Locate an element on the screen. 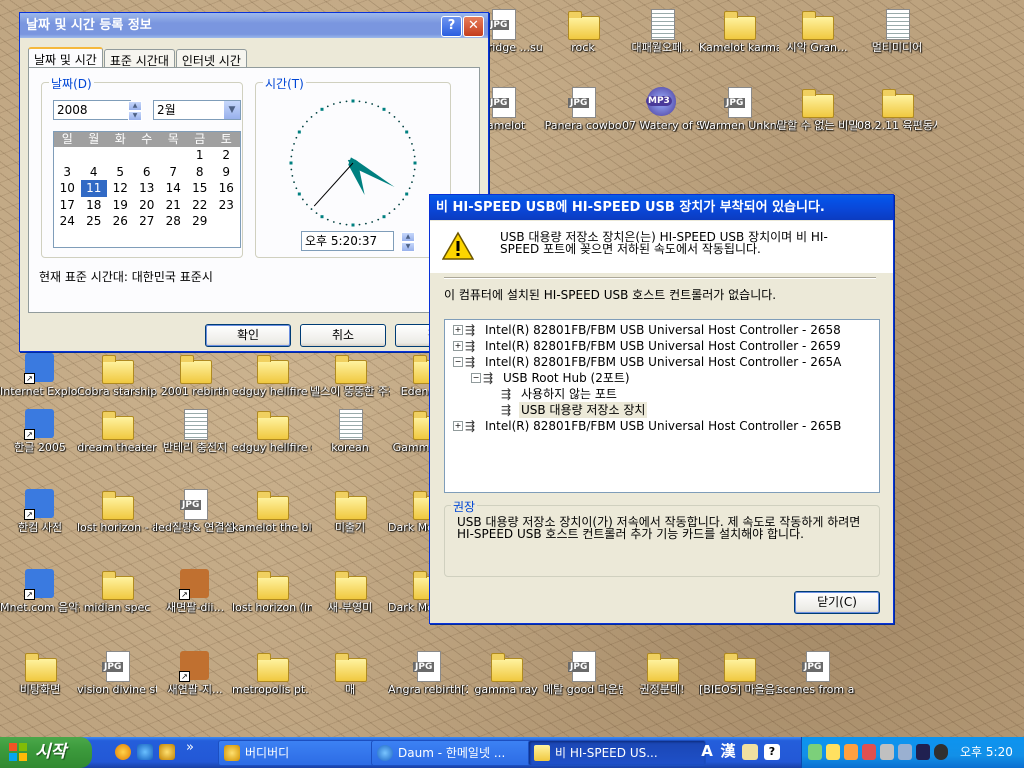 Image resolution: width=1024 pixels, height=768 pixels. desktop-icon: korean is located at coordinates (350, 441).